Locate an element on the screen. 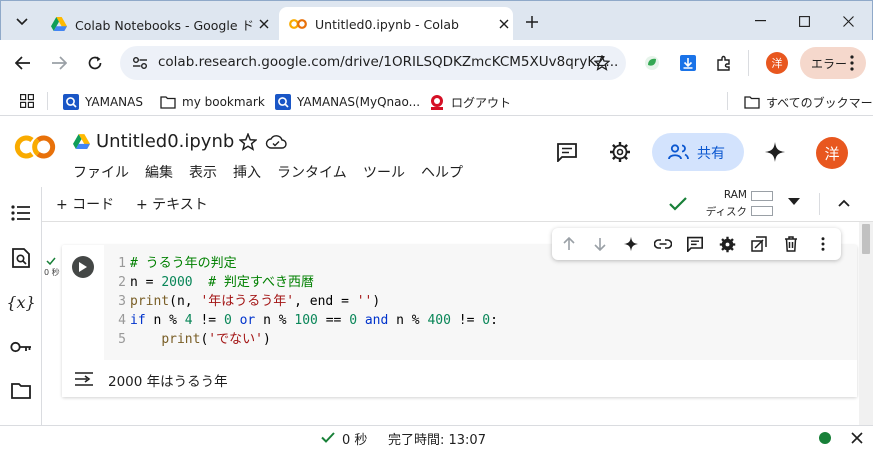 The image size is (873, 450). extensions-button is located at coordinates (724, 63).